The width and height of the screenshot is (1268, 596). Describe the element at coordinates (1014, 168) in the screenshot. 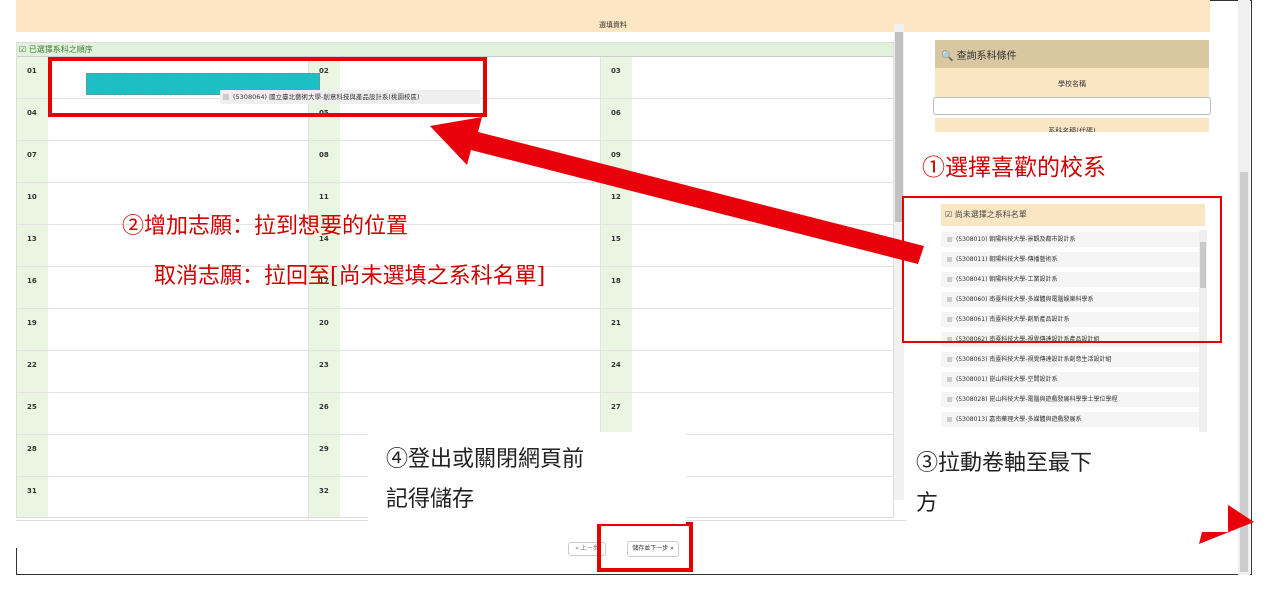

I see `step1-text: ①選擇喜歡的校系` at that location.